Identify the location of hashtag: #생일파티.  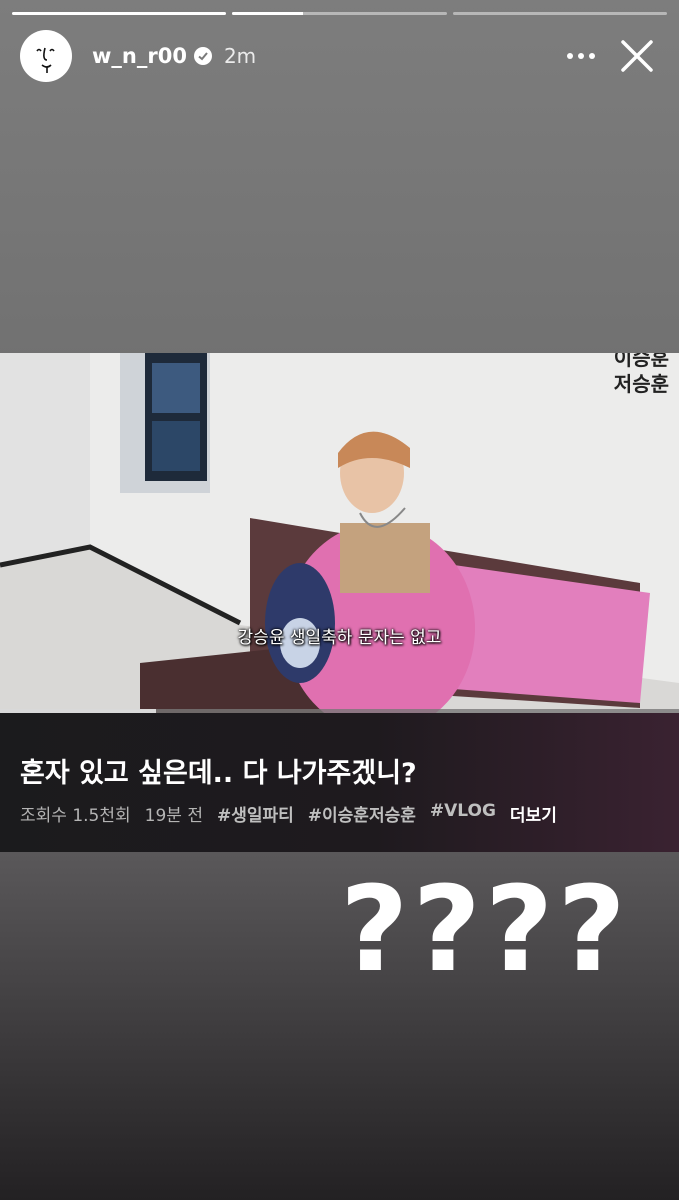
(255, 813).